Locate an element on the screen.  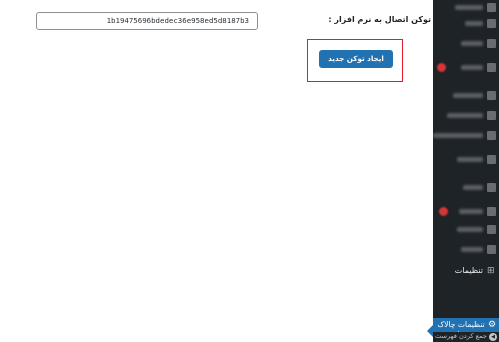
token-input: 1b19475696bdedec36e958ed5d8187b3 is located at coordinates (147, 21).